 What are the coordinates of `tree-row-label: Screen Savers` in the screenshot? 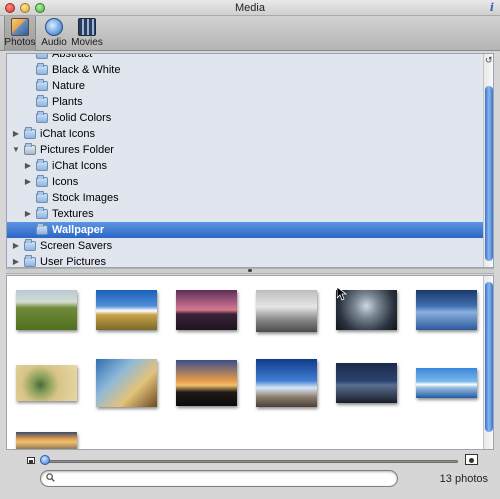 It's located at (76, 246).